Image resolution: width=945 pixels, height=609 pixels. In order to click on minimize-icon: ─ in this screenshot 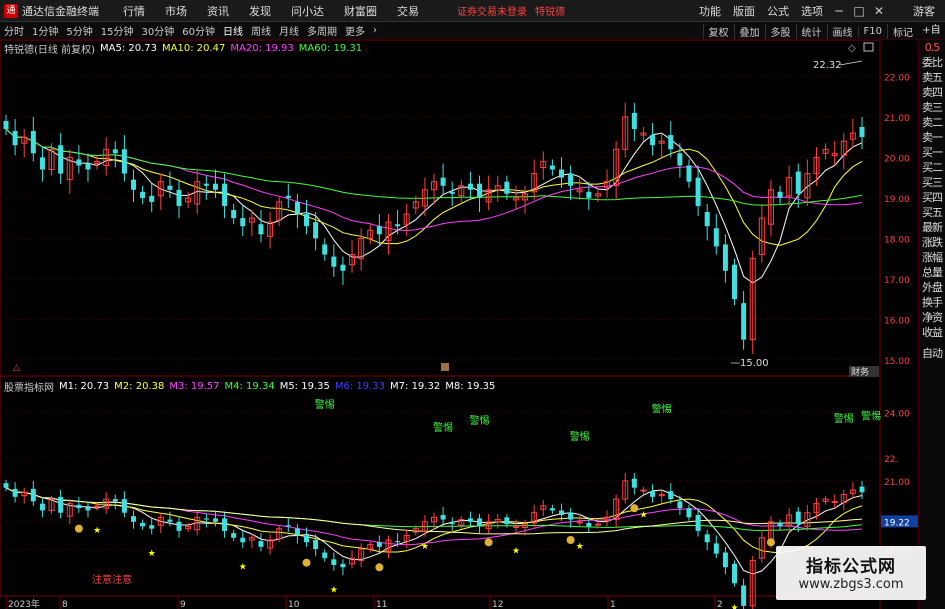, I will do `click(839, 11)`.